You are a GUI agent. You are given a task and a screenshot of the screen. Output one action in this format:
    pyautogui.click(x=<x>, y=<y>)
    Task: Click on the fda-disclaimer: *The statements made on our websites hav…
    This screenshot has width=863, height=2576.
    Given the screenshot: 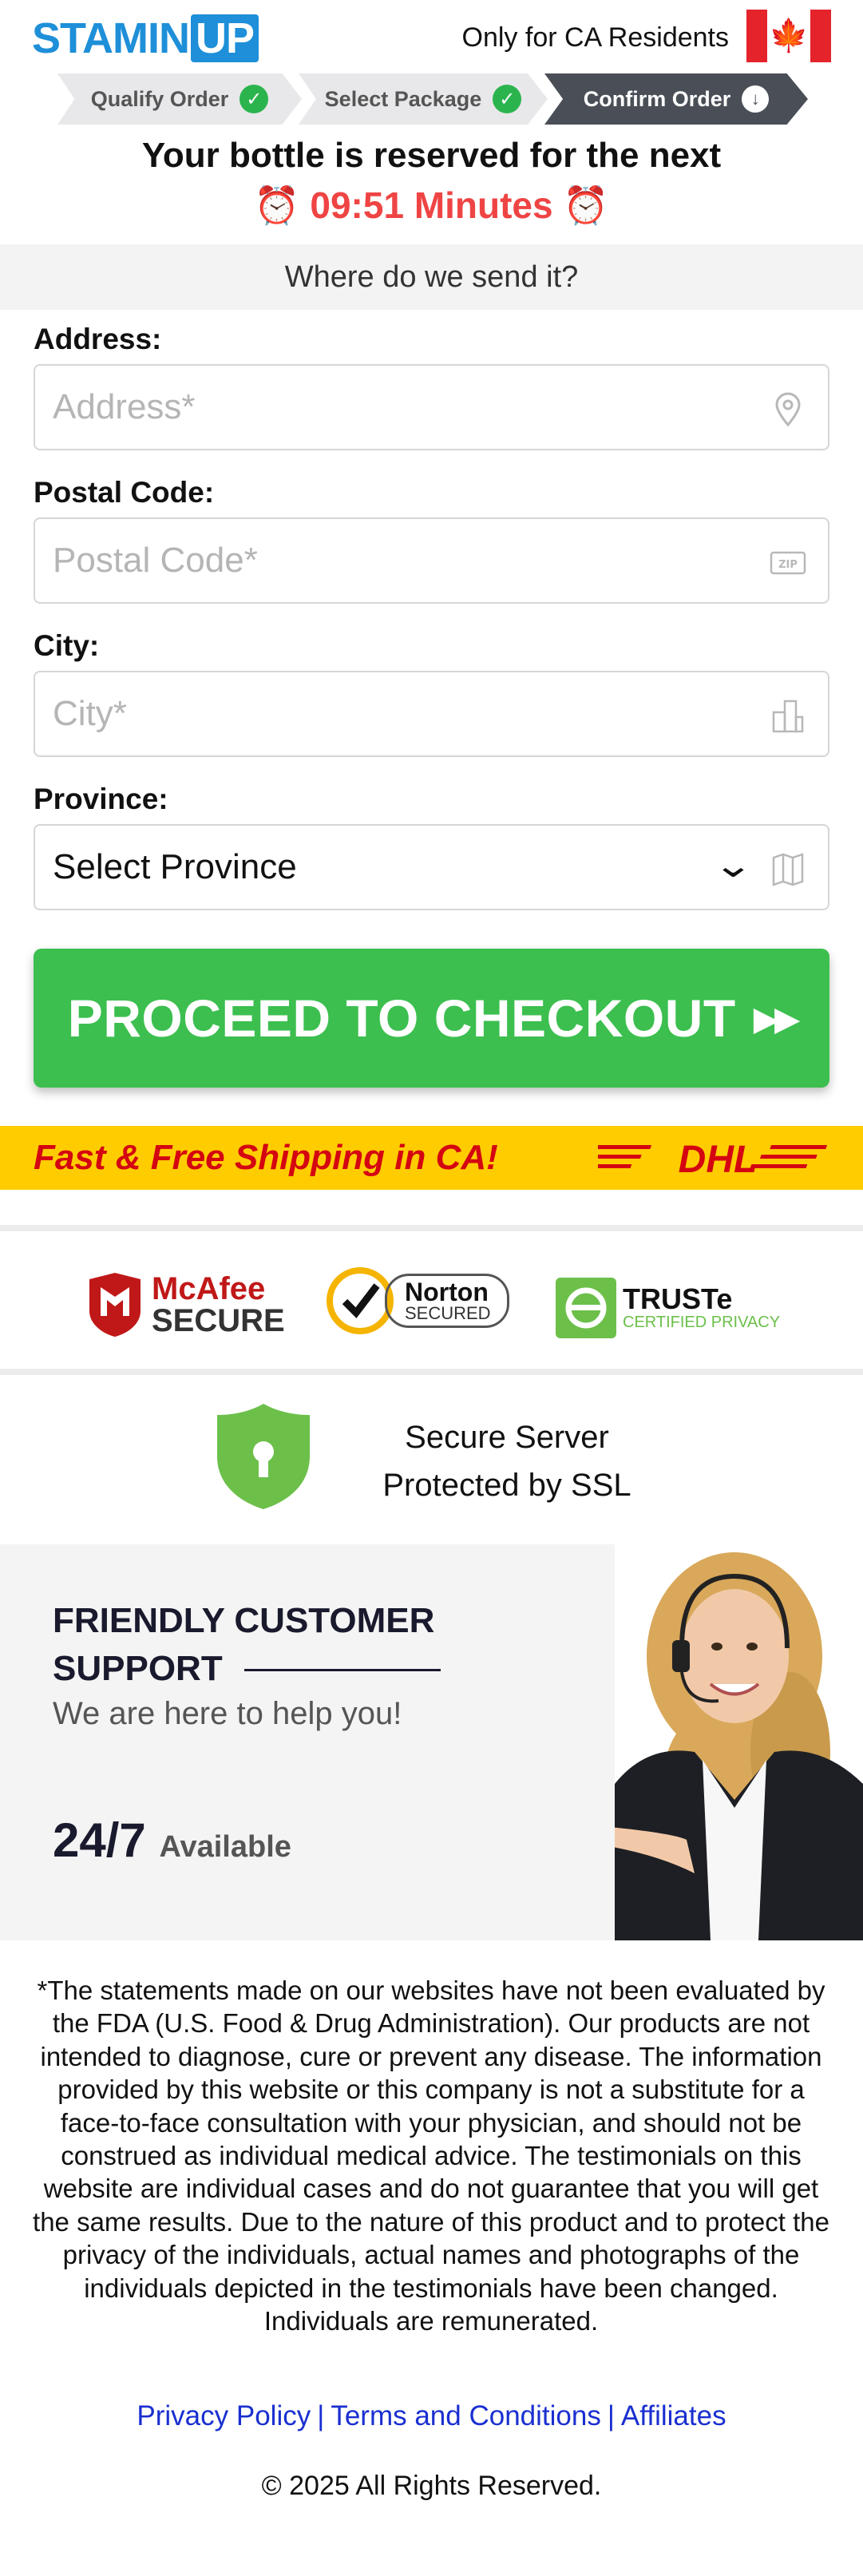 What is the action you would take?
    pyautogui.click(x=431, y=2156)
    